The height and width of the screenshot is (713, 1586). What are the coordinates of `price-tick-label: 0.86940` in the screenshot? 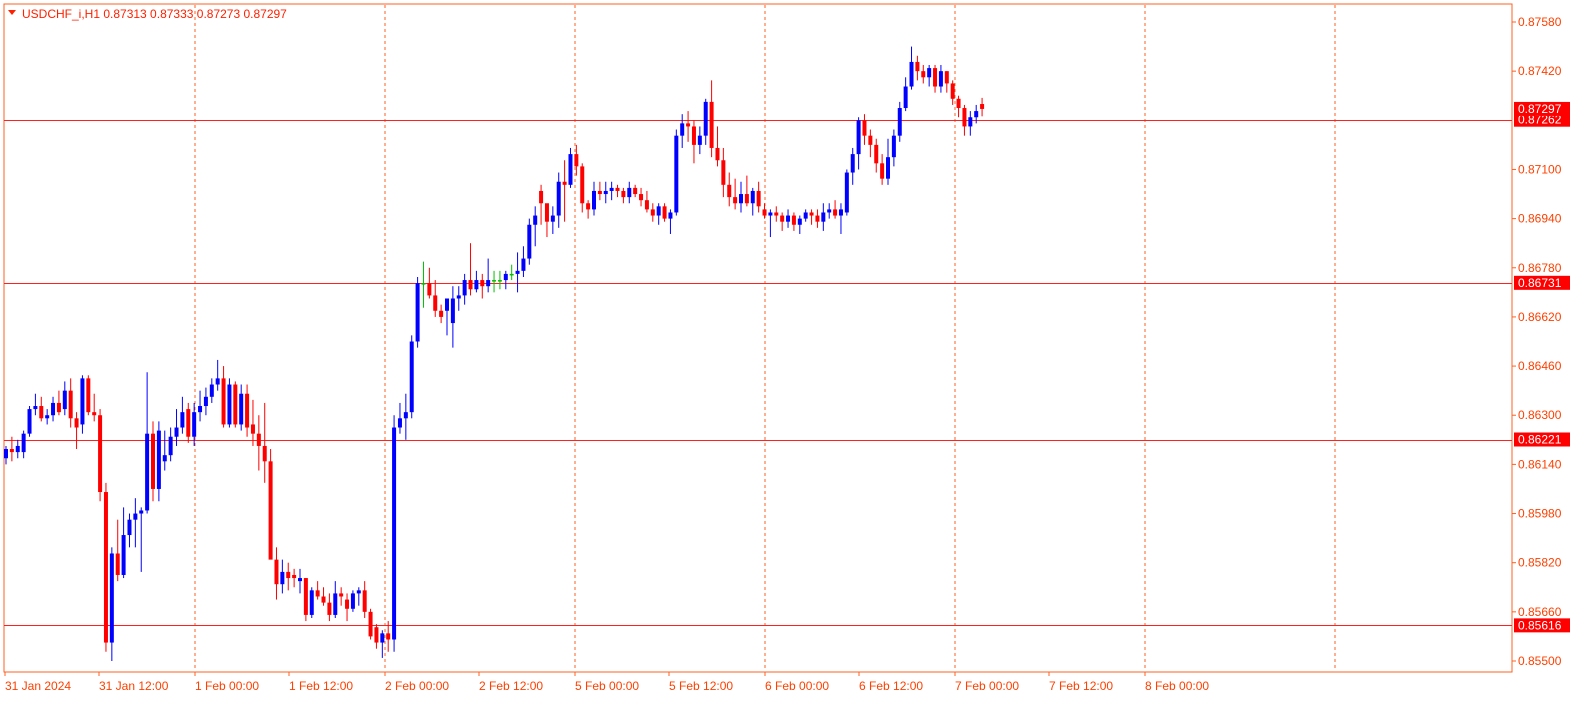 It's located at (1540, 219).